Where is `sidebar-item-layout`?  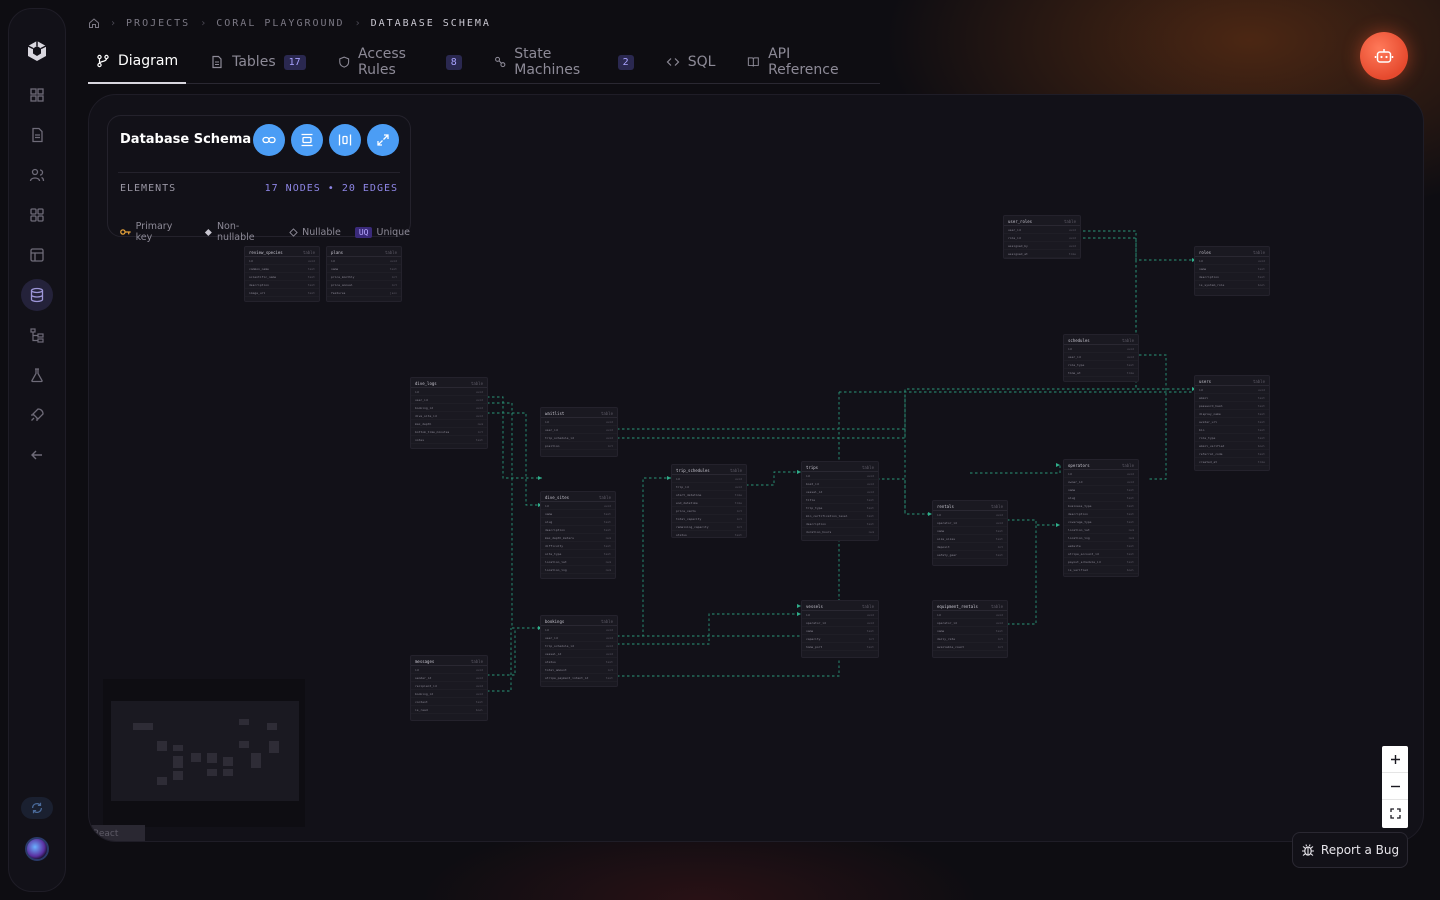
sidebar-item-layout is located at coordinates (37, 255).